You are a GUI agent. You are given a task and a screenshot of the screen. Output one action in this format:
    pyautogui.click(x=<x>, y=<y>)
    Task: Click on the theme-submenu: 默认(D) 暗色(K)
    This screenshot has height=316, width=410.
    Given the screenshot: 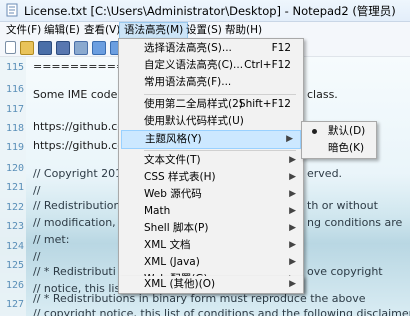 What is the action you would take?
    pyautogui.click(x=339, y=140)
    